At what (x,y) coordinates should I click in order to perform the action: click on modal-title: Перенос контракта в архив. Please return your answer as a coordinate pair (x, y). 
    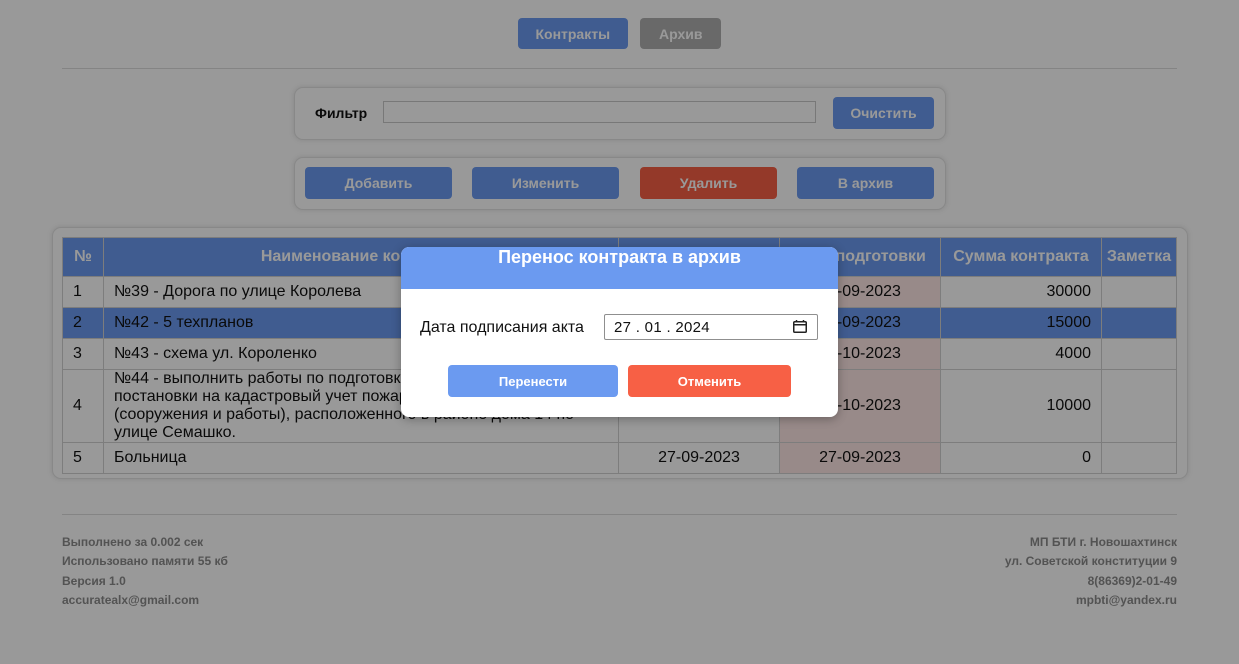
    Looking at the image, I should click on (619, 268).